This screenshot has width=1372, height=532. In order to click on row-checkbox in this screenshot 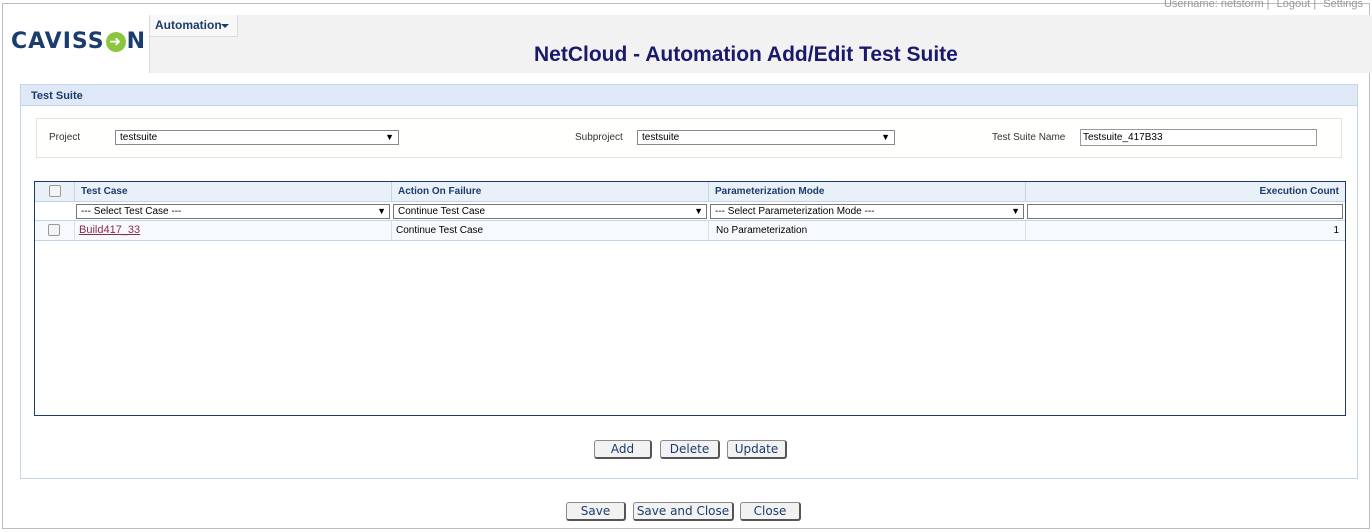, I will do `click(54, 230)`.